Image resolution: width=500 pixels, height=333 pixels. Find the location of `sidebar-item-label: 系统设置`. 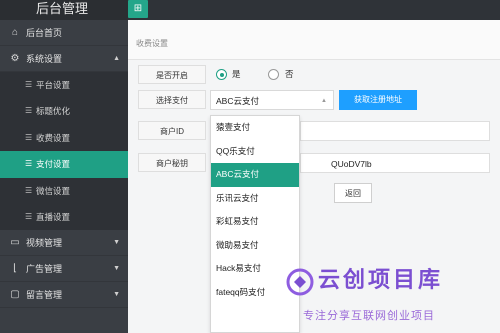

sidebar-item-label: 系统设置 is located at coordinates (44, 59).